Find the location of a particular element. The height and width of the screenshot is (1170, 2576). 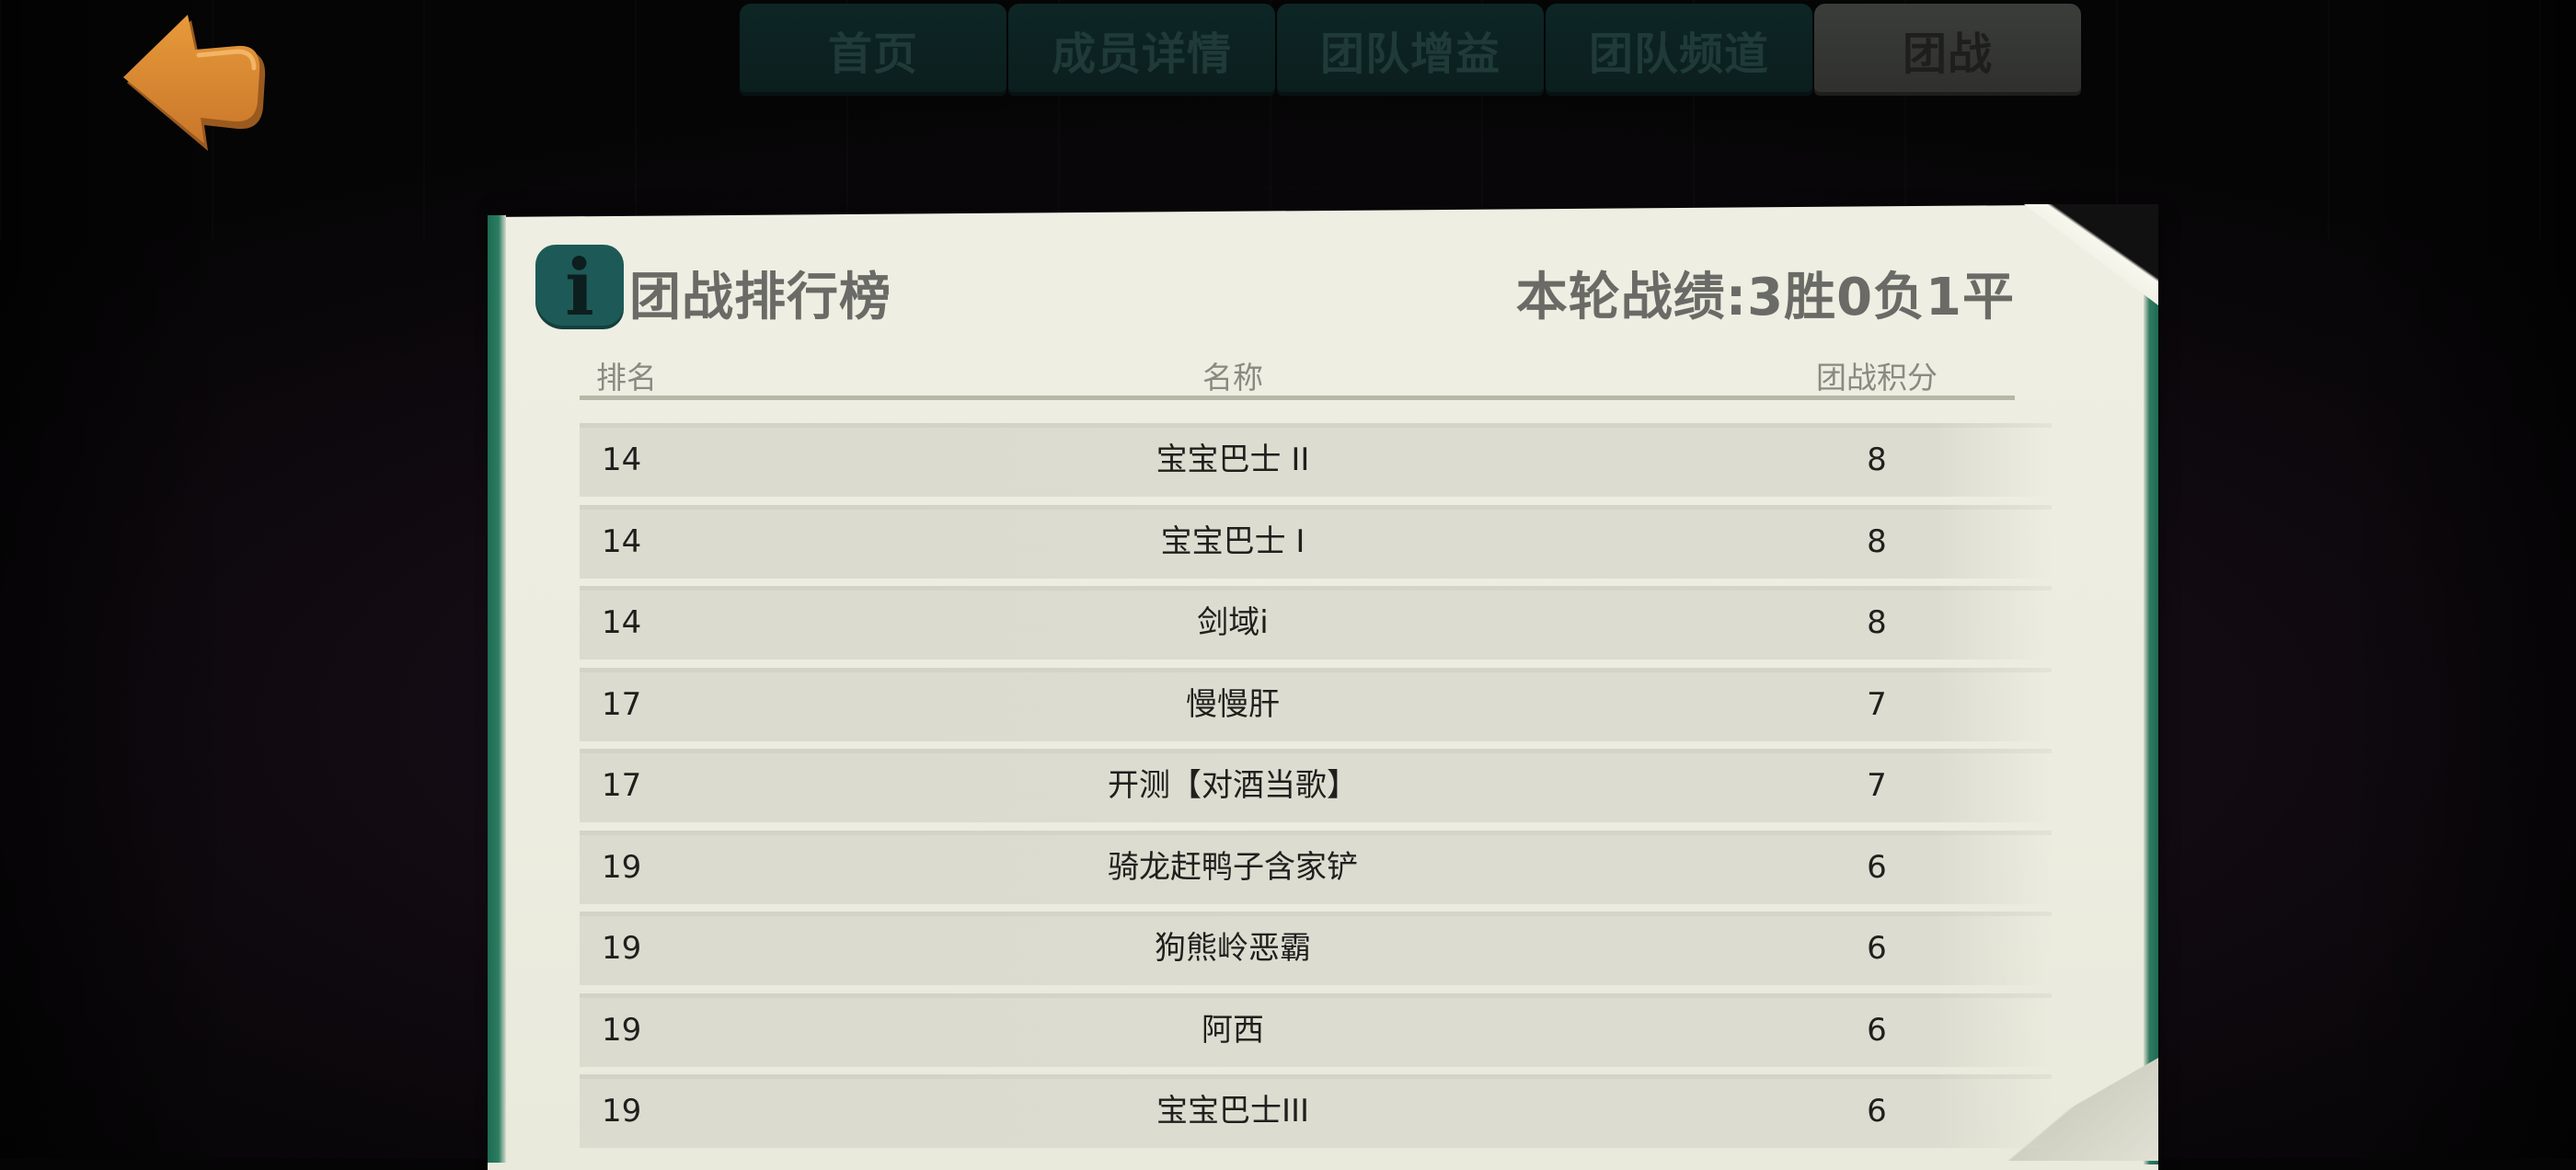

table-row: 19 骑龙赶鸭子含家铲 6 is located at coordinates (1316, 867).